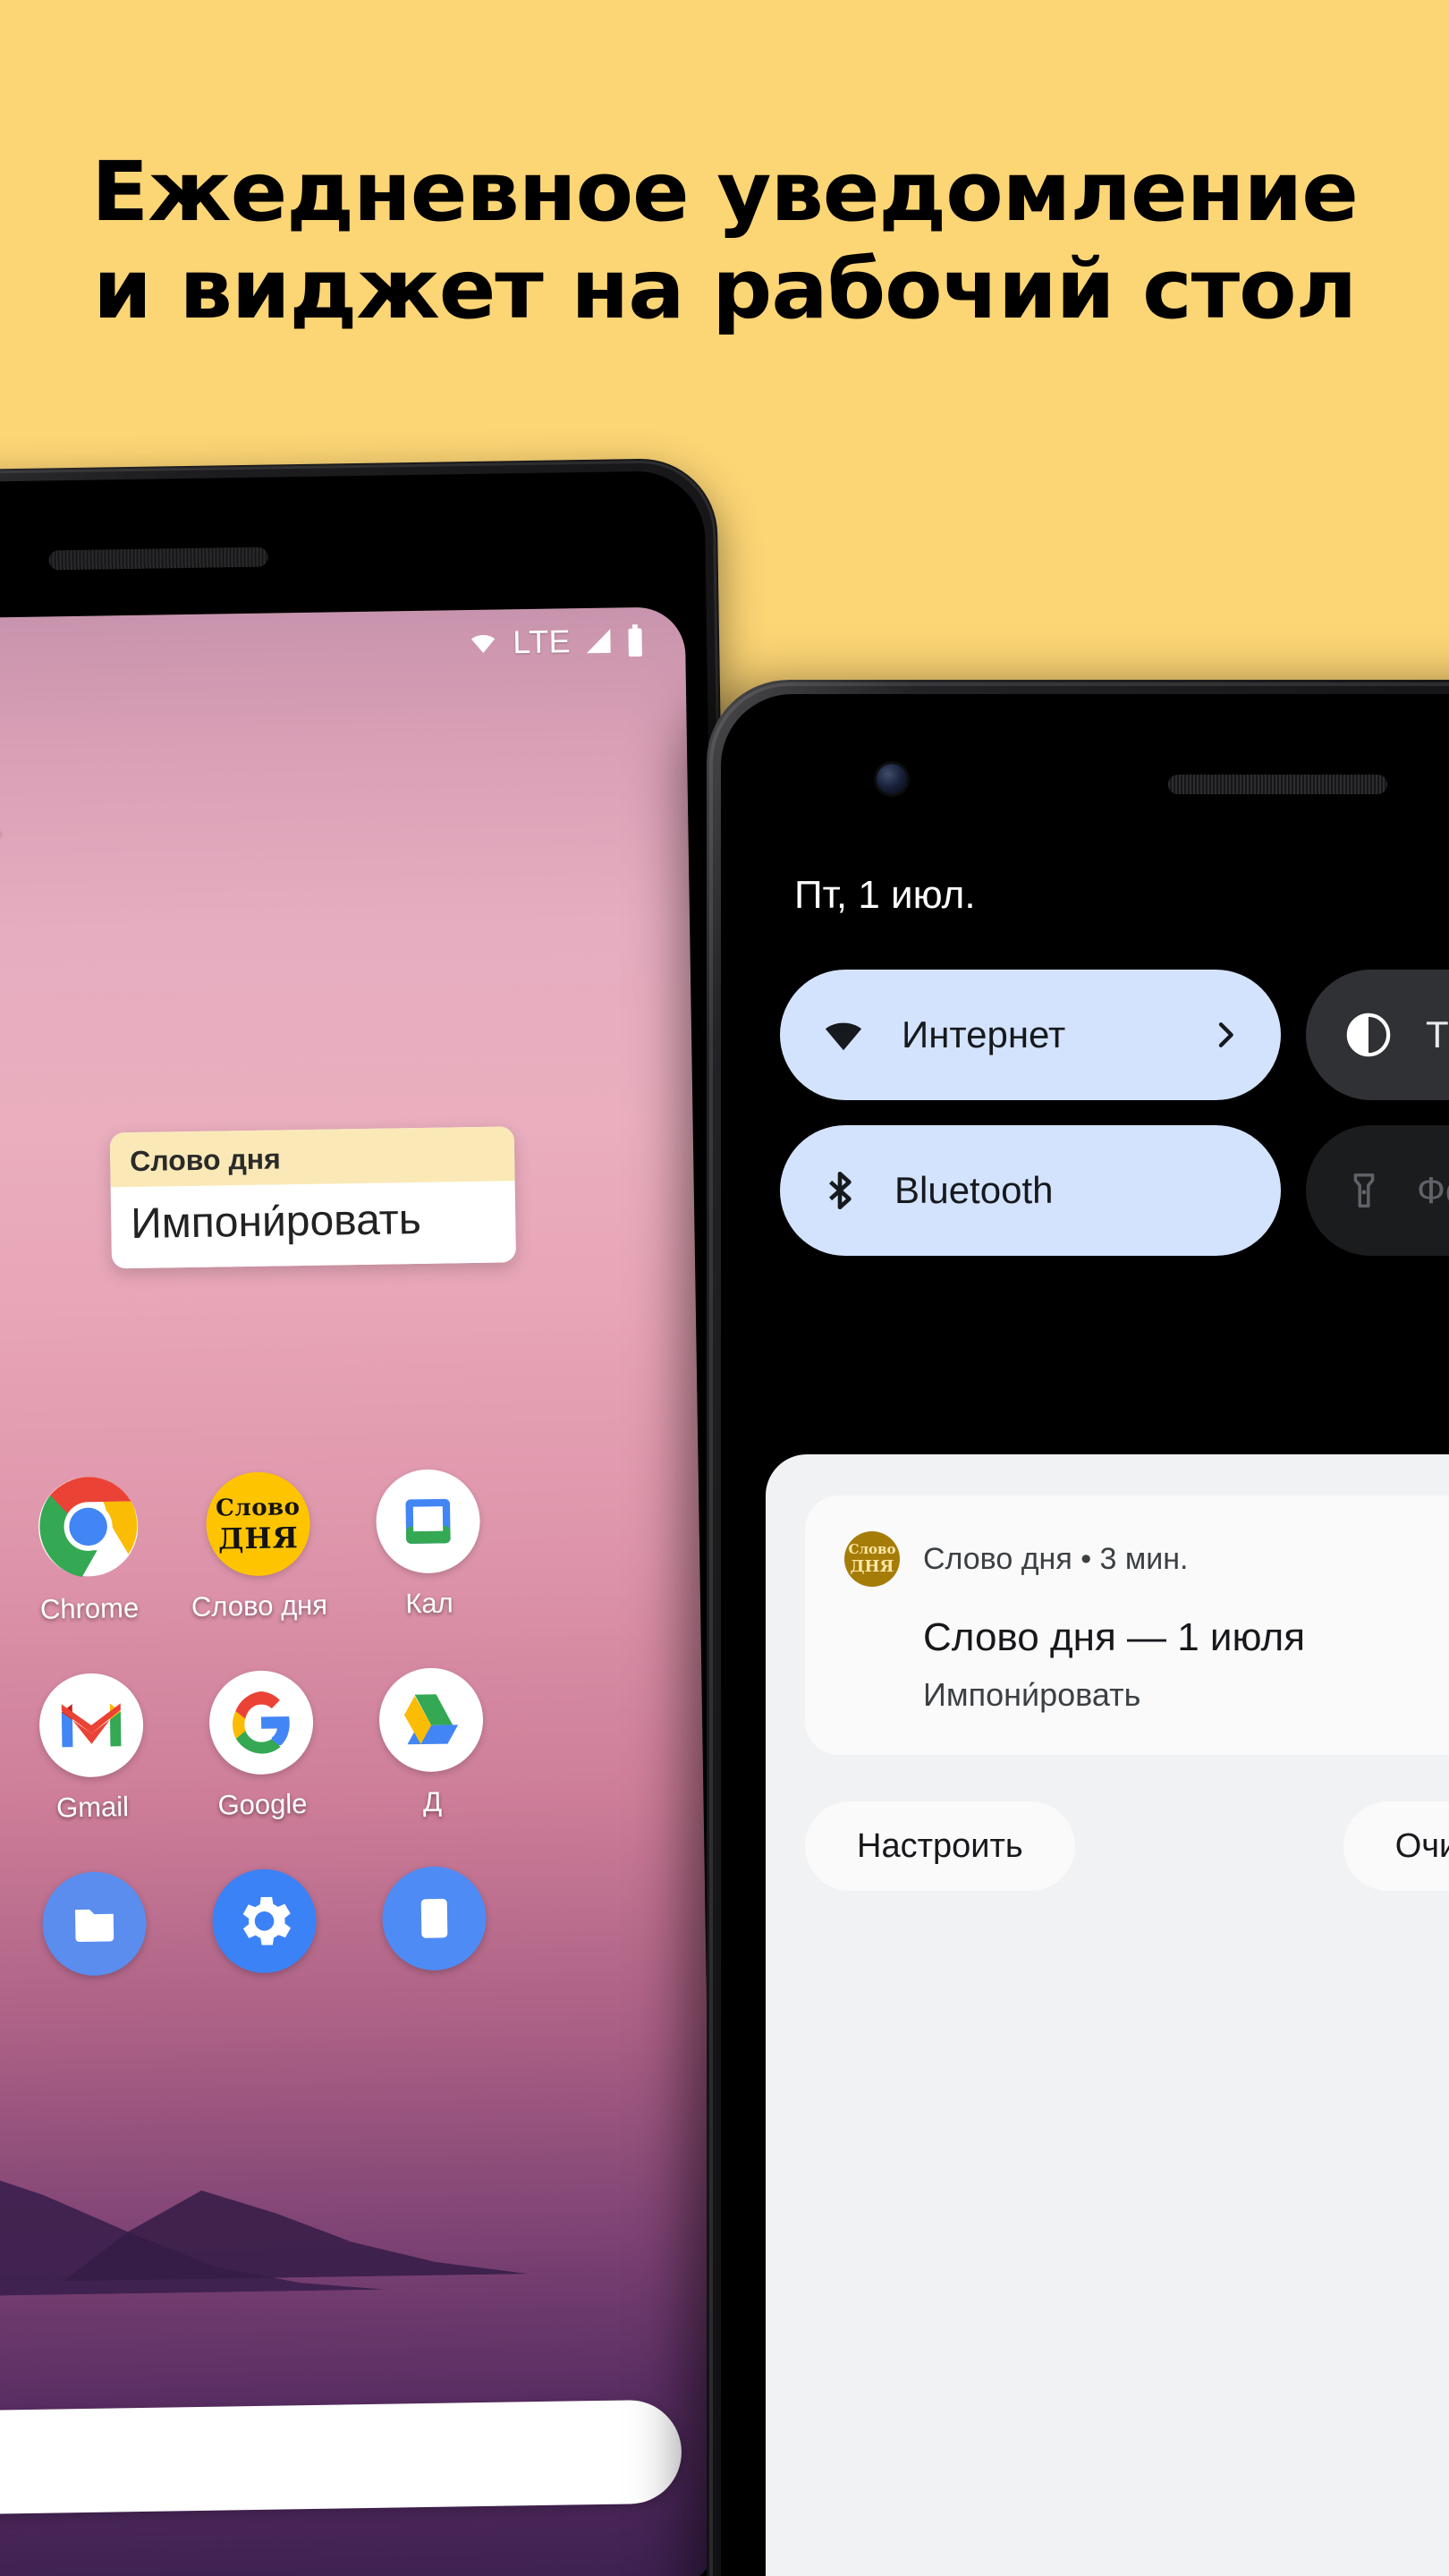 This screenshot has height=2576, width=1449. Describe the element at coordinates (262, 1804) in the screenshot. I see `app-label: Google` at that location.